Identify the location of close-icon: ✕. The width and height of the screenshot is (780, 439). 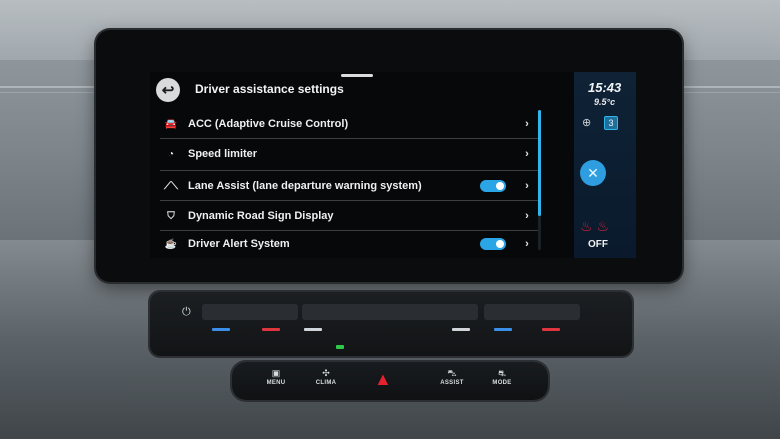
(593, 172).